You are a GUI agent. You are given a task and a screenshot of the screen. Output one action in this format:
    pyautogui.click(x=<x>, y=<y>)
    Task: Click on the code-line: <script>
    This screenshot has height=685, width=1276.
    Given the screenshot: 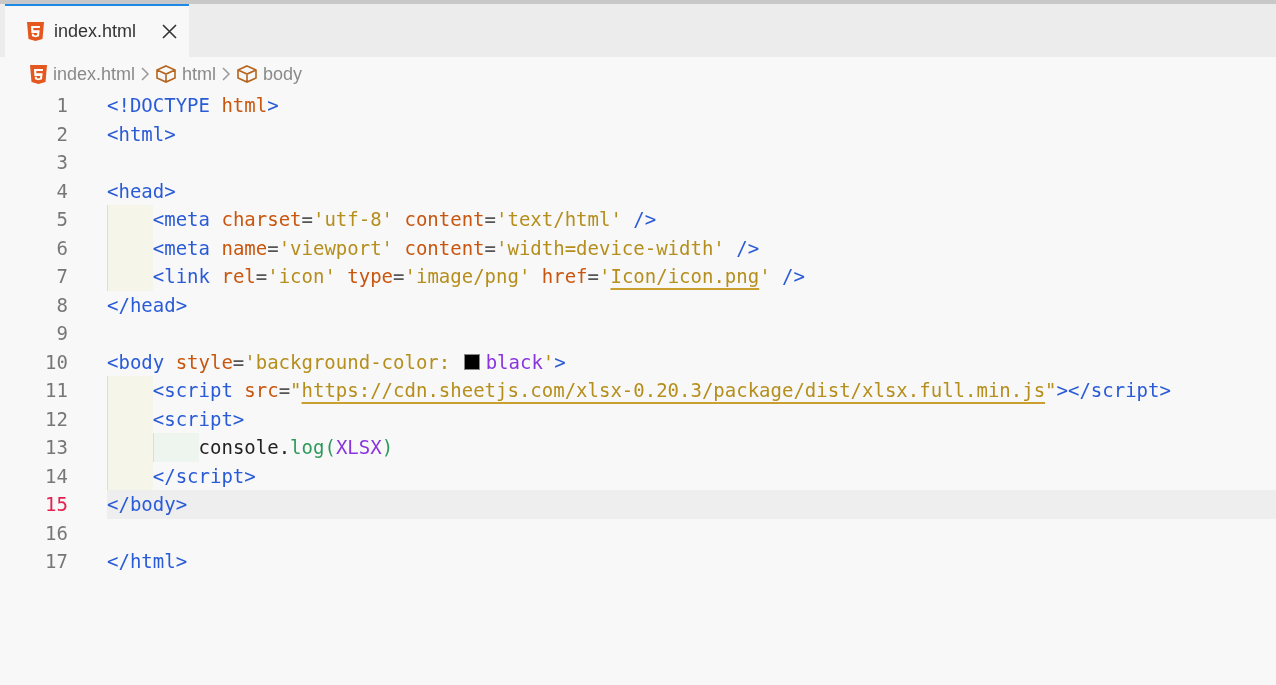 What is the action you would take?
    pyautogui.click(x=198, y=419)
    